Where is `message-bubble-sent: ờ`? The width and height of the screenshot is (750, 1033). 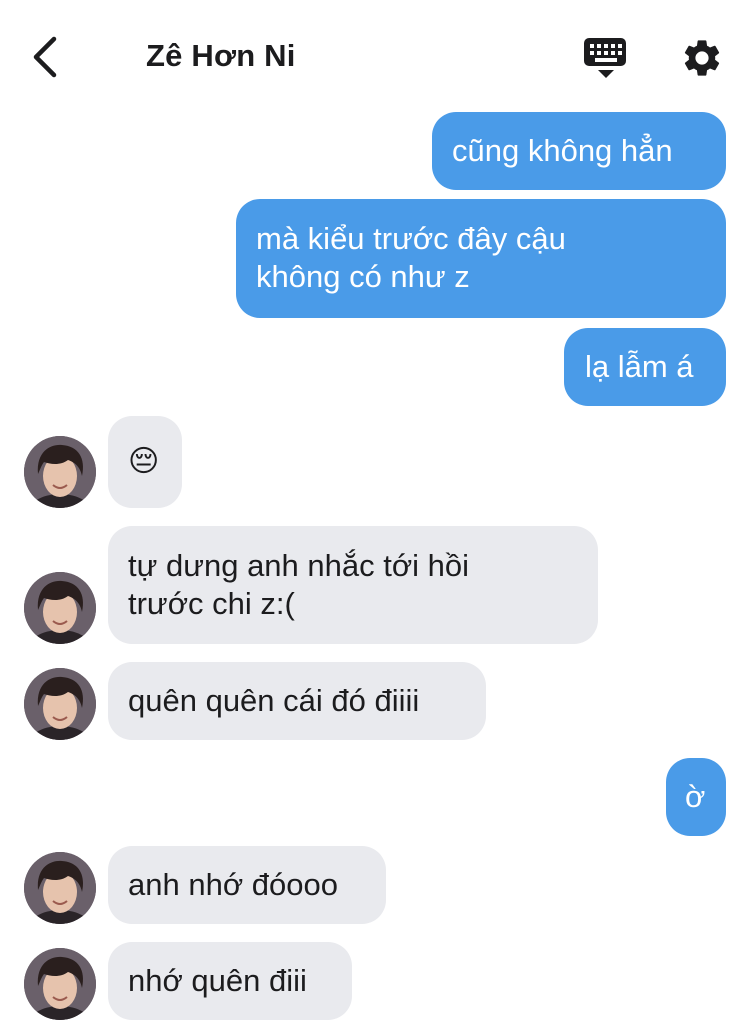
message-bubble-sent: ờ is located at coordinates (696, 797).